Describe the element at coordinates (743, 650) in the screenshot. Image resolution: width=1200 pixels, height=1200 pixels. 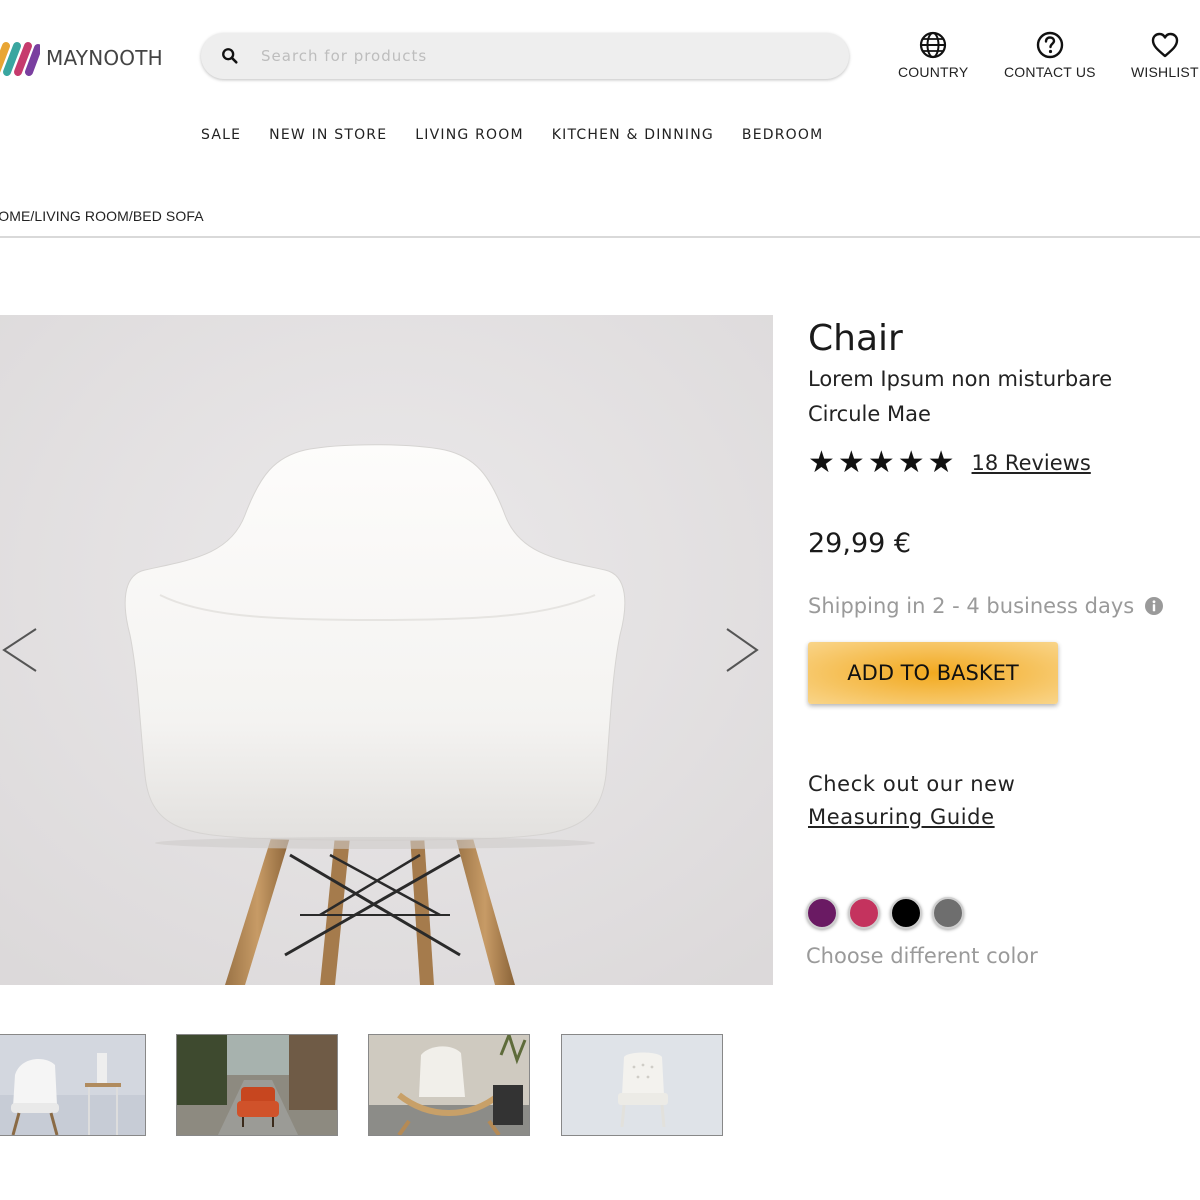
I see `next-image-arrow-icon` at that location.